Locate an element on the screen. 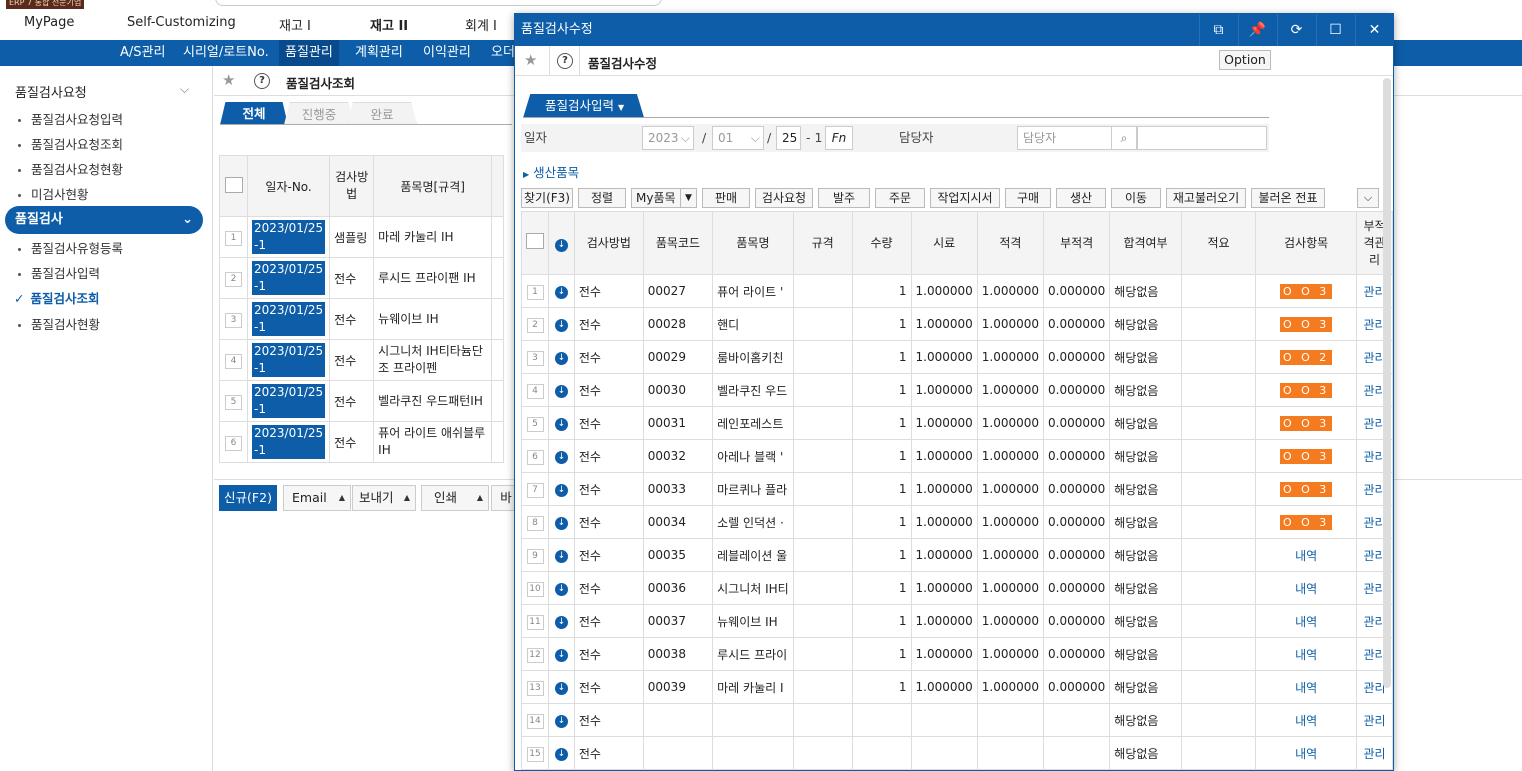 The image size is (1522, 771). manage-link: 관리 is located at coordinates (1374, 721).